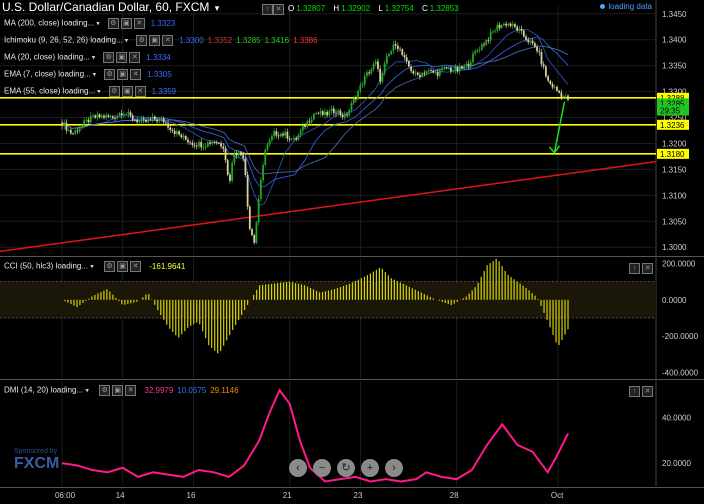 The height and width of the screenshot is (504, 704). I want to click on zoom-in-icon: +, so click(370, 468).